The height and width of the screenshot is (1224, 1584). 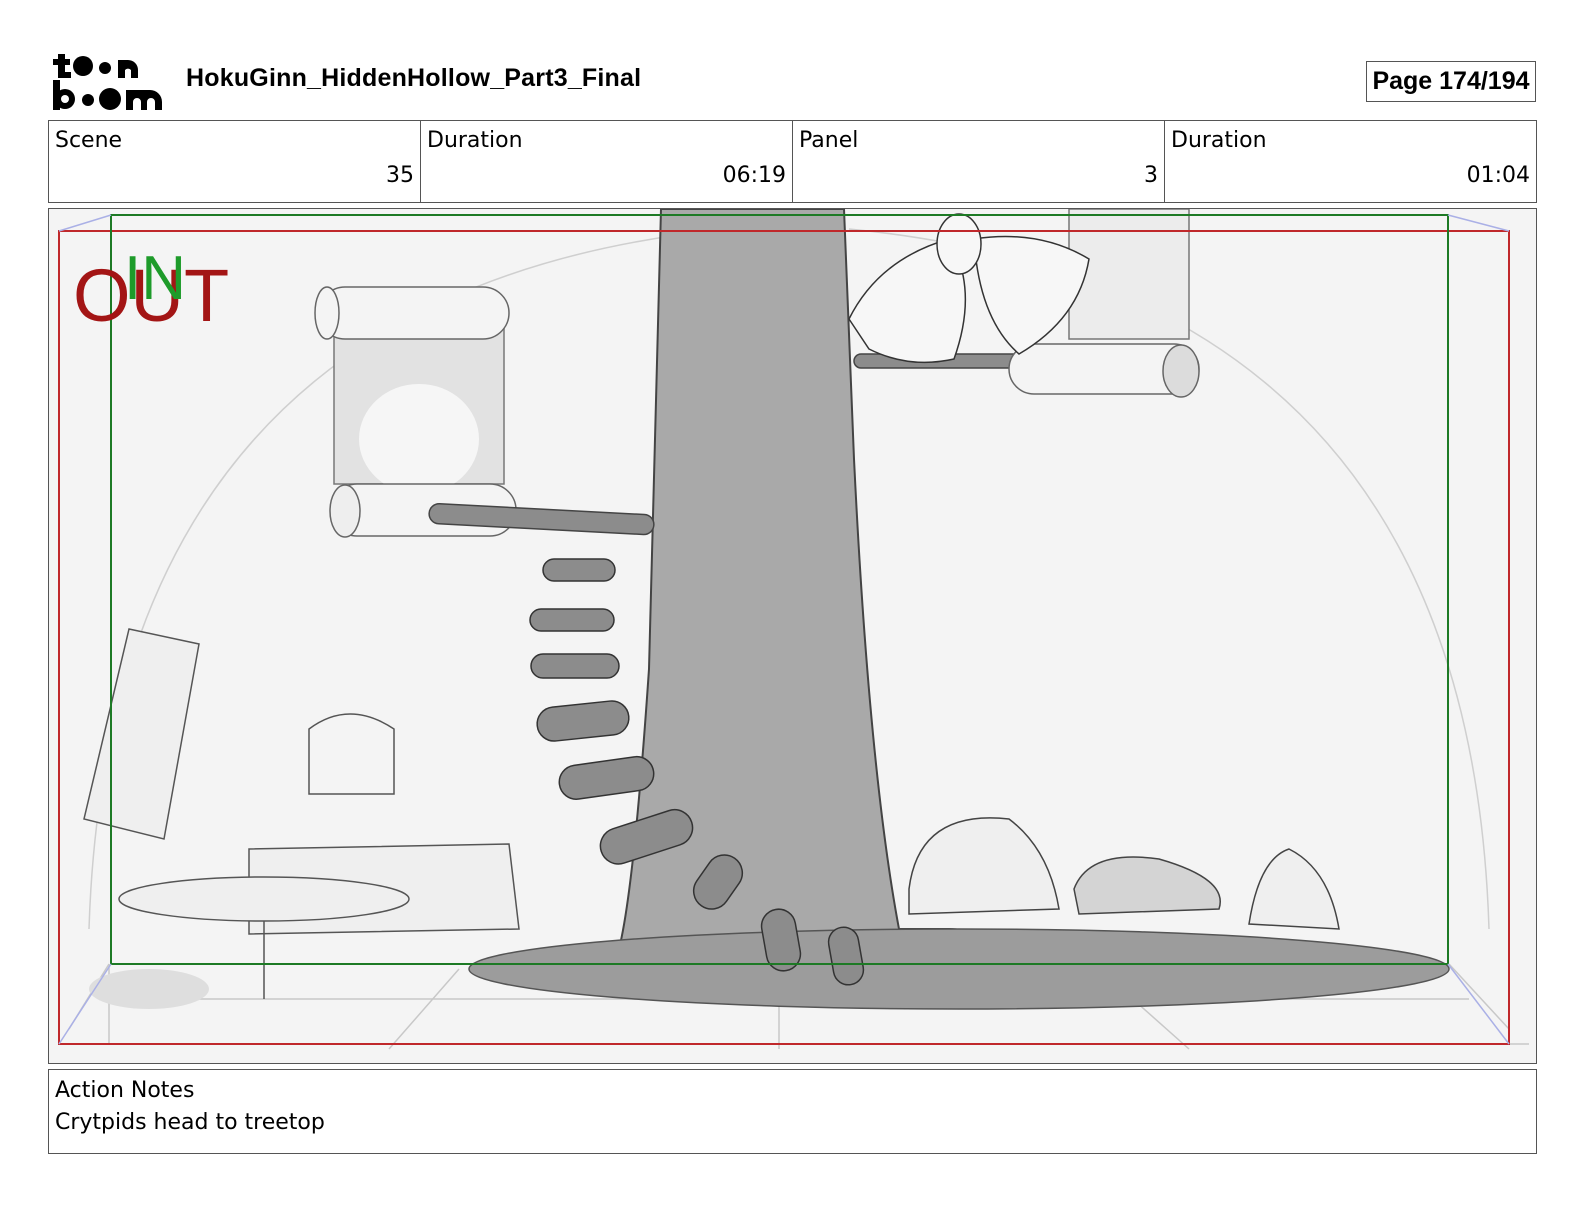 What do you see at coordinates (754, 175) in the screenshot?
I see `scene-duration-value: 06:19` at bounding box center [754, 175].